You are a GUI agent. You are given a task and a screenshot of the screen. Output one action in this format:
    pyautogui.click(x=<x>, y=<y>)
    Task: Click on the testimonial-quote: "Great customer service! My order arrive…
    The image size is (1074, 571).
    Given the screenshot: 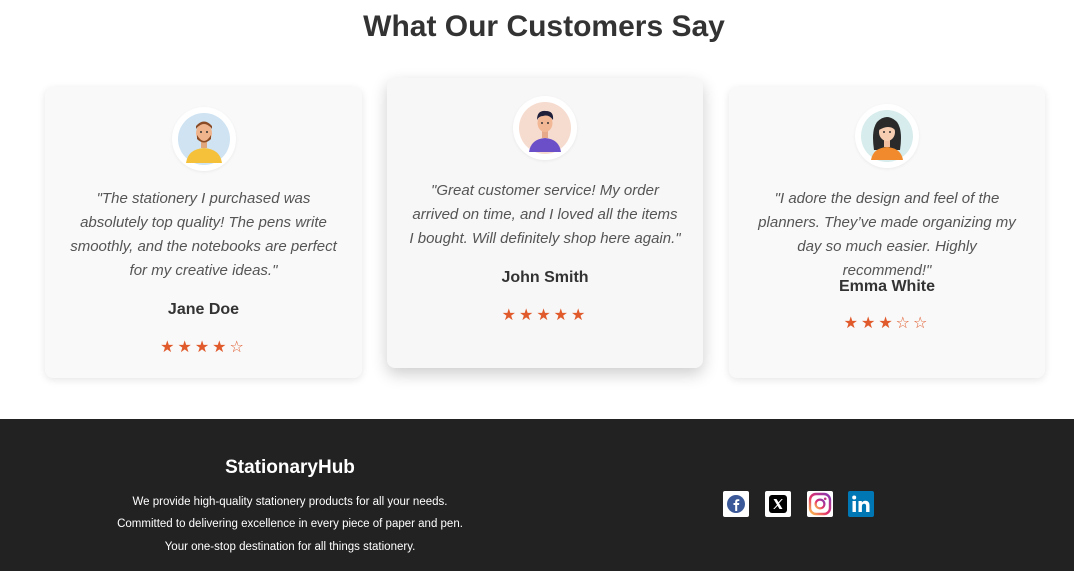 What is the action you would take?
    pyautogui.click(x=545, y=214)
    